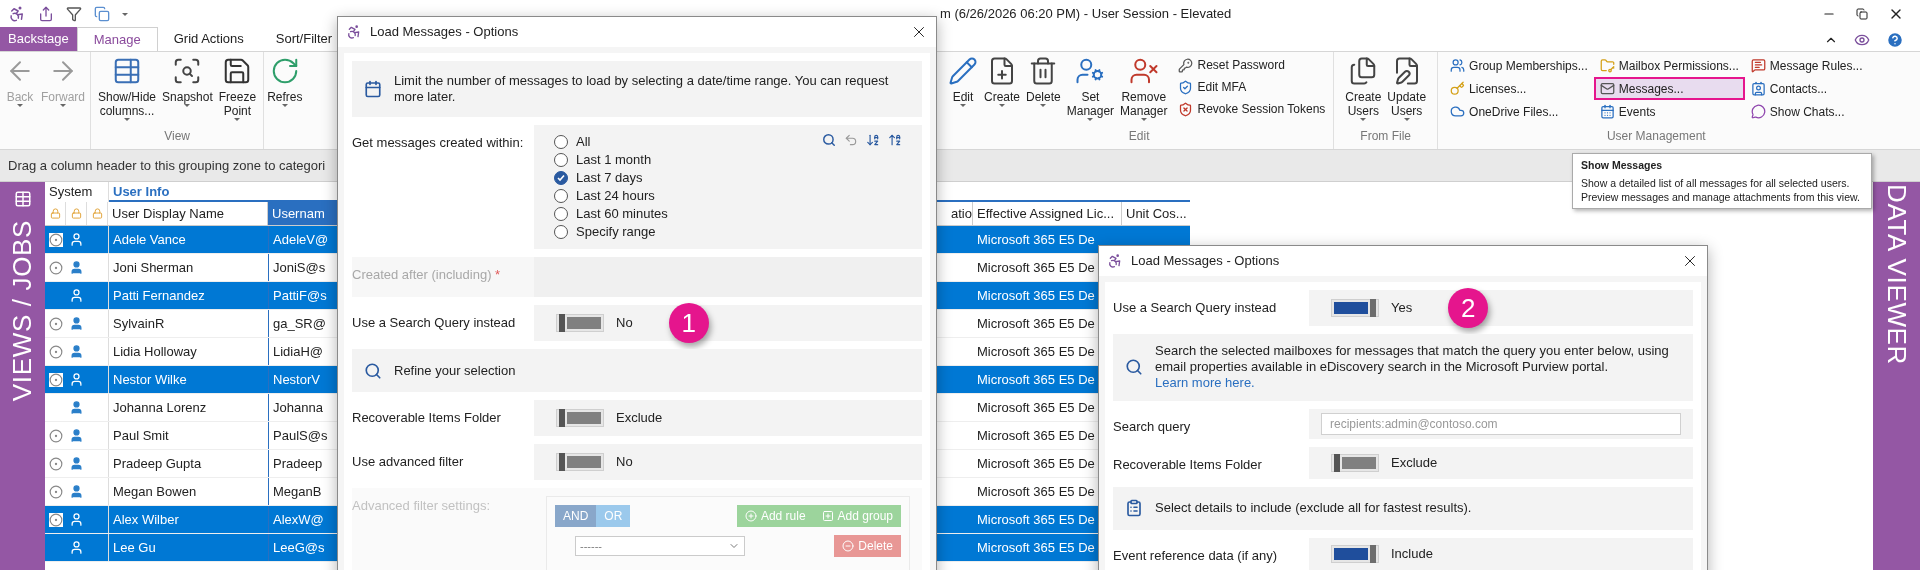 The height and width of the screenshot is (570, 1920). I want to click on sort-descending-icon, so click(895, 140).